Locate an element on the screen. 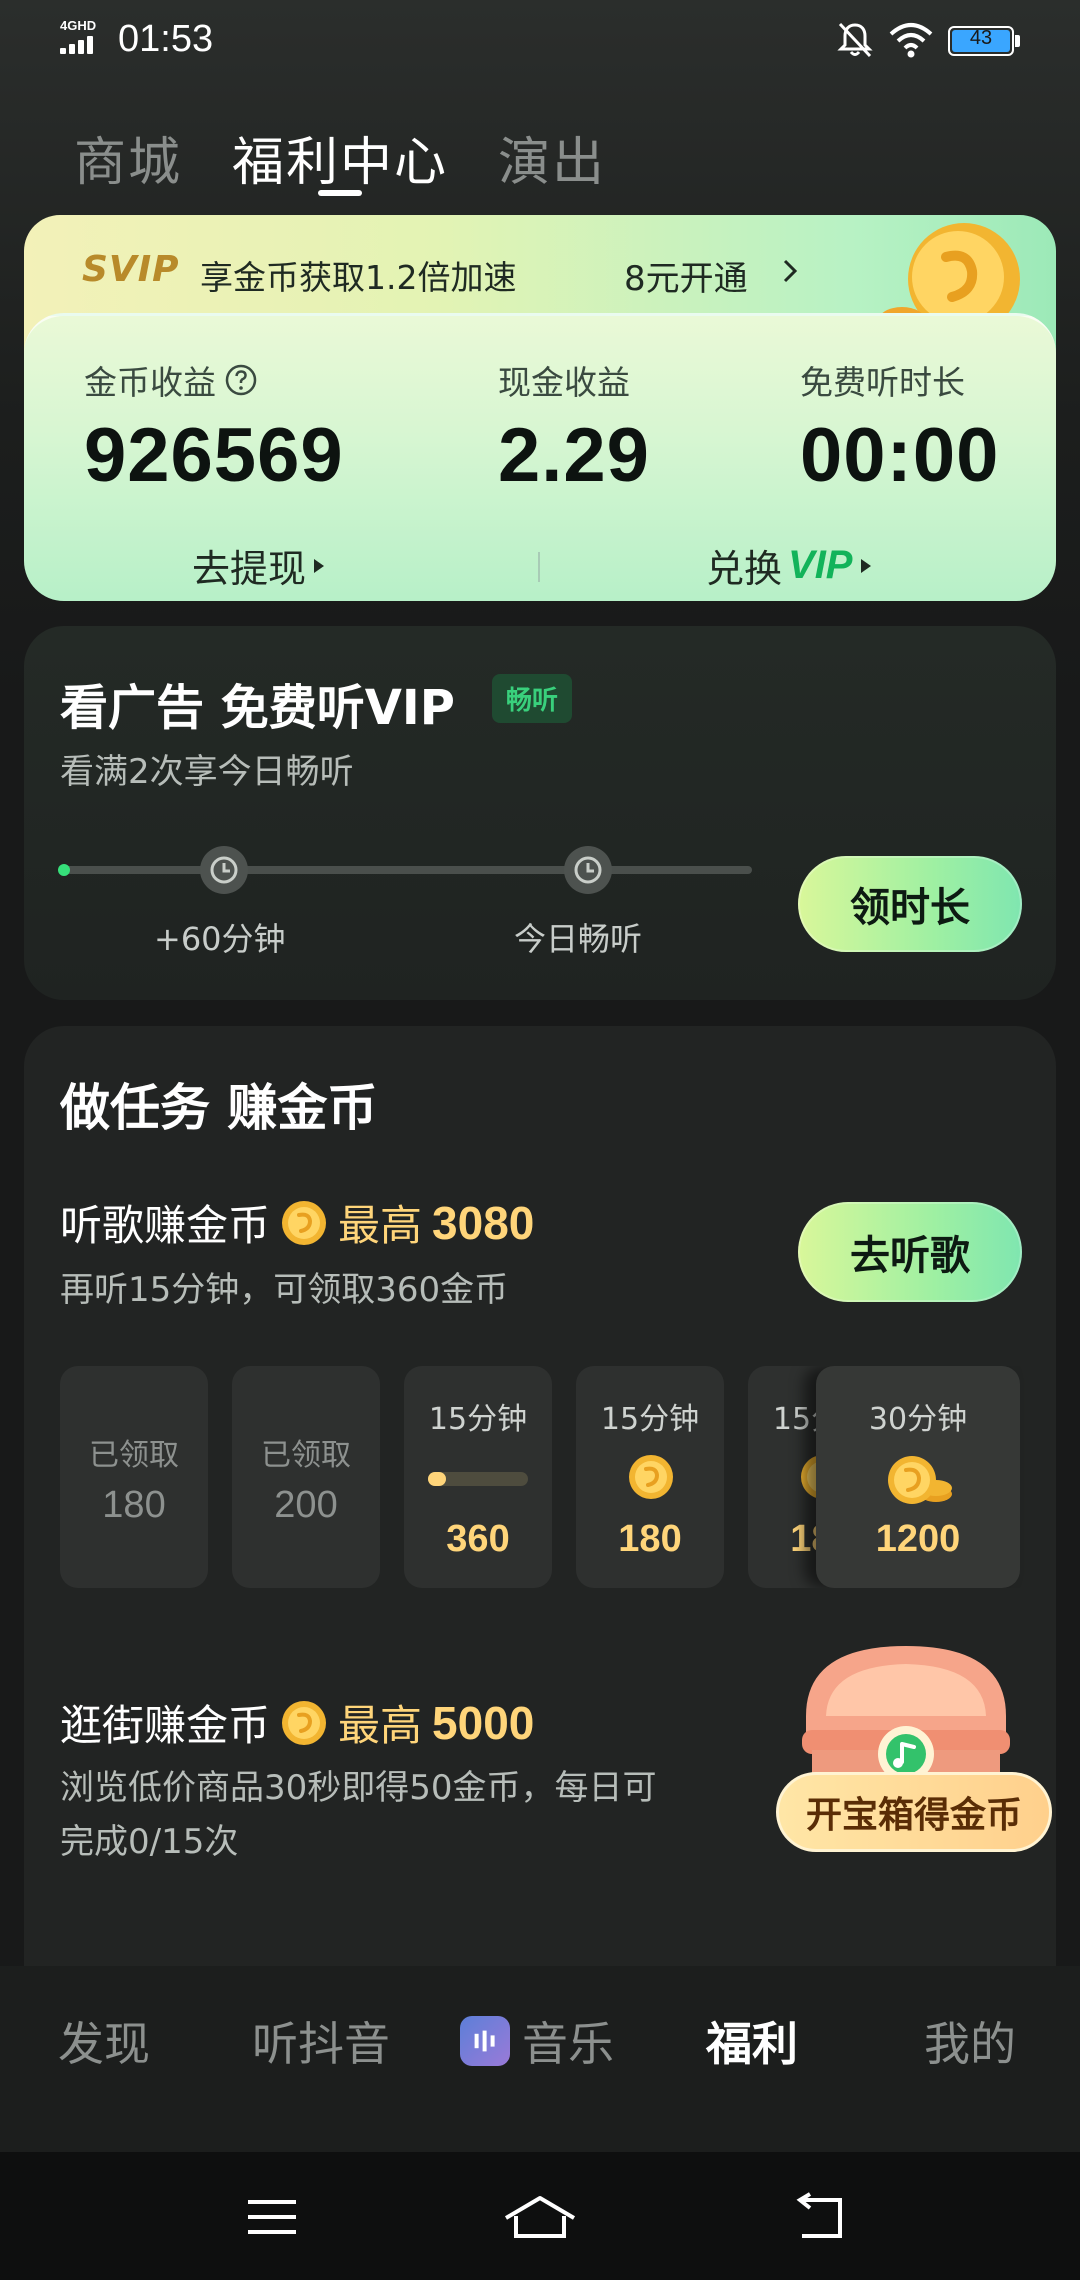  nav-music: 音乐 is located at coordinates (537, 2041).